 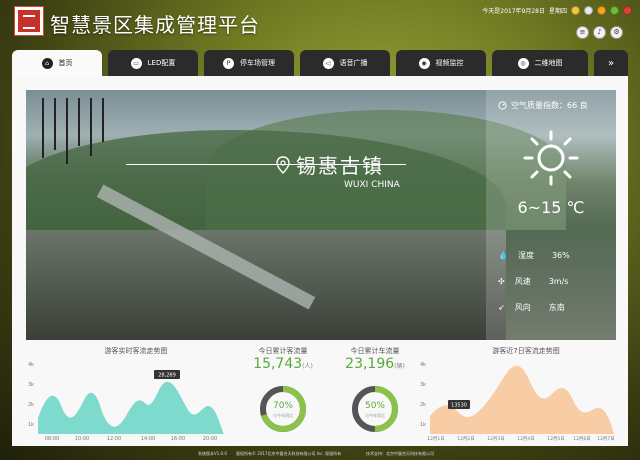 I want to click on copyright-text: 版权所有© 2017北京中量合天科技有限公司 Inc. 保留所有, so click(x=289, y=453).